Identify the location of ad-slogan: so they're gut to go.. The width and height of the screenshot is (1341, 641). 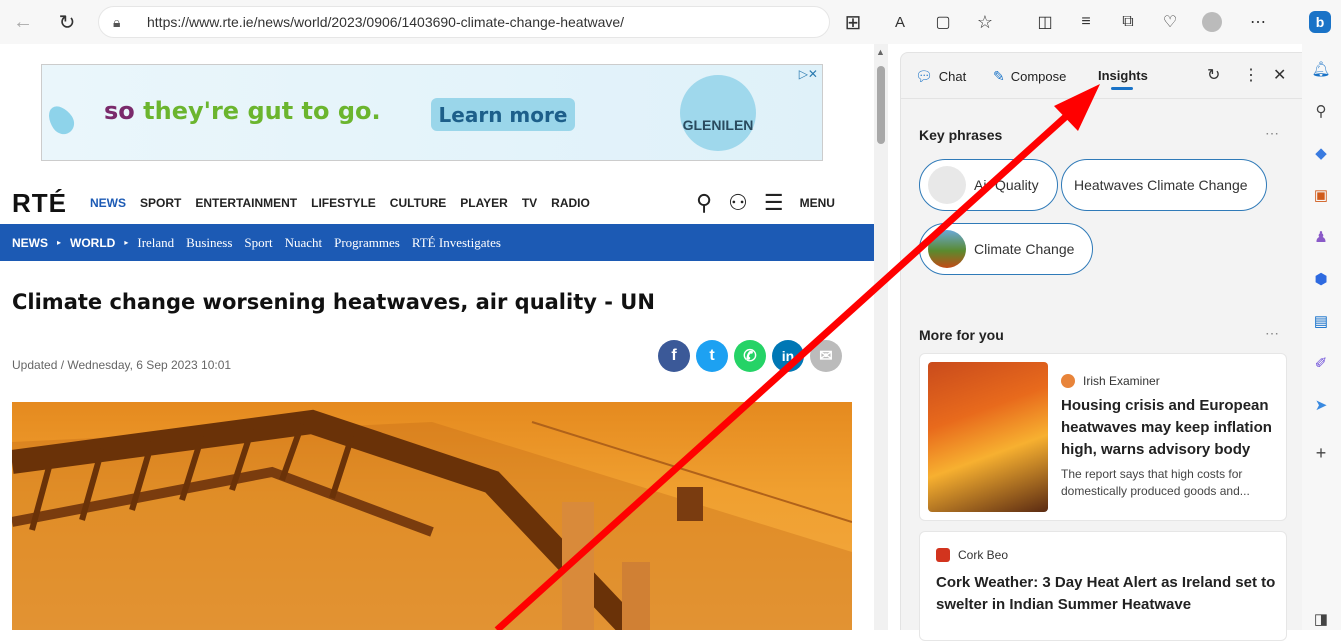
(242, 111).